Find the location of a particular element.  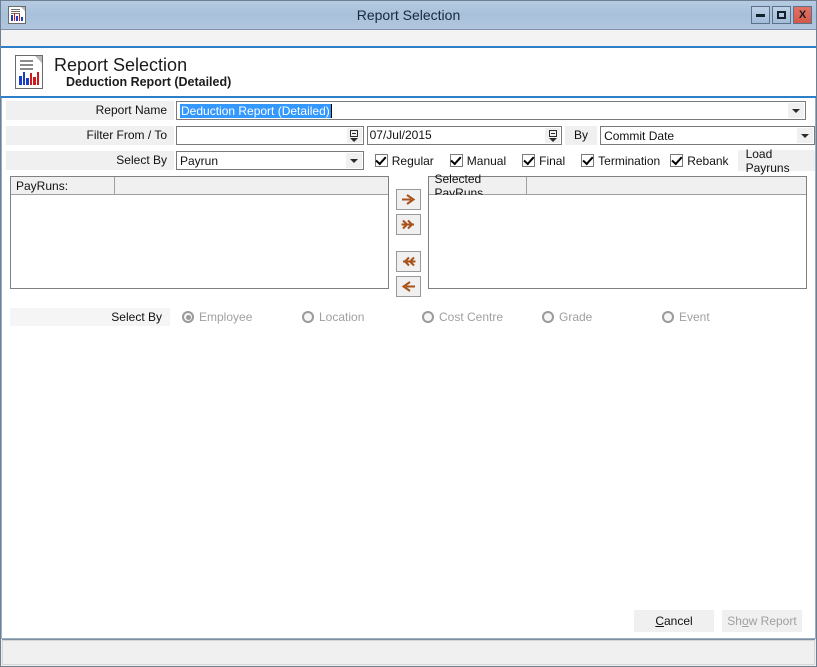

checkbox-regular: Regular is located at coordinates (404, 160).